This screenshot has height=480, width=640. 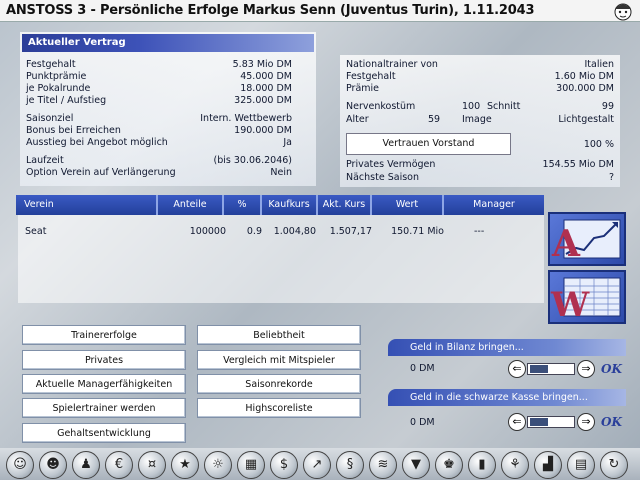 What do you see at coordinates (159, 172) in the screenshot?
I see `contract-row-option: Option Verein auf Verlängerung Nein` at bounding box center [159, 172].